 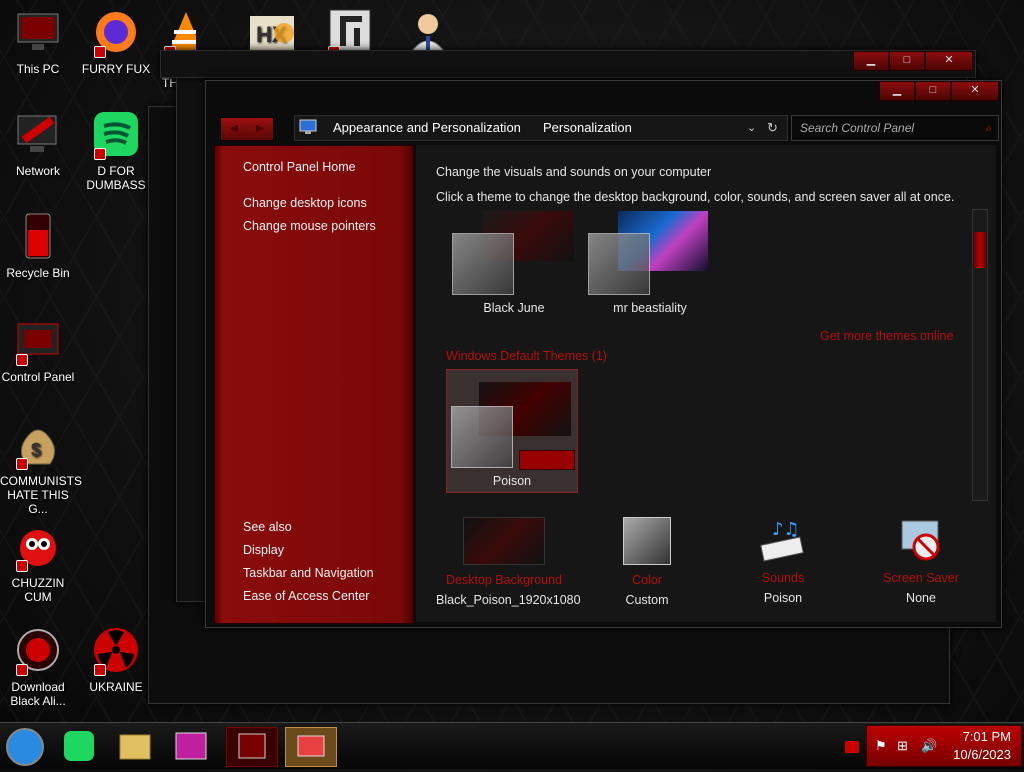 I want to click on desktop-icon-label: This PC, so click(x=38, y=69).